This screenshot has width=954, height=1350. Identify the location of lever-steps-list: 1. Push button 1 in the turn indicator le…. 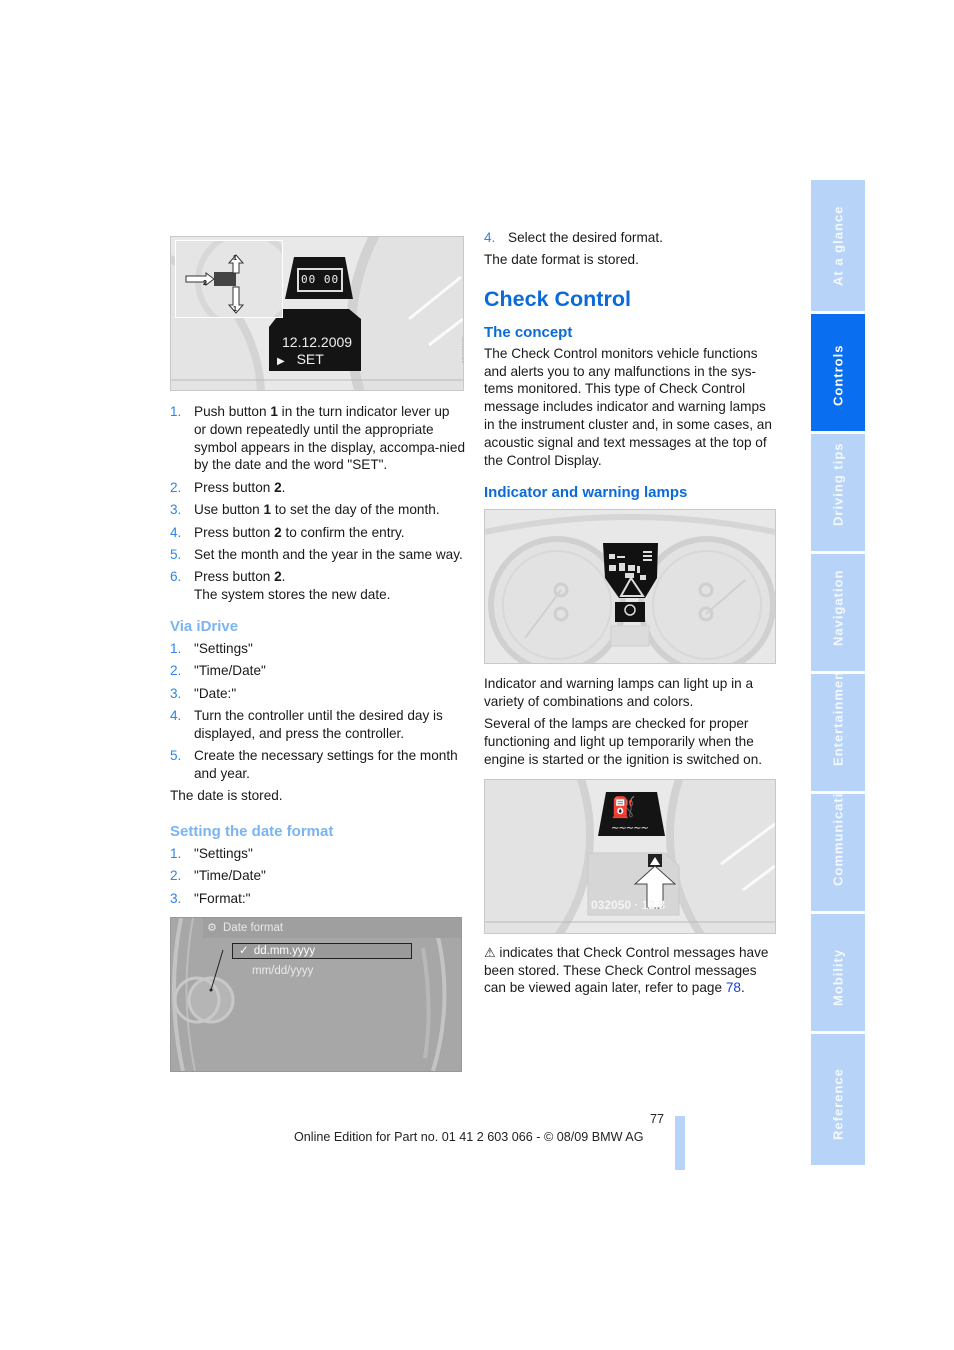
(317, 503).